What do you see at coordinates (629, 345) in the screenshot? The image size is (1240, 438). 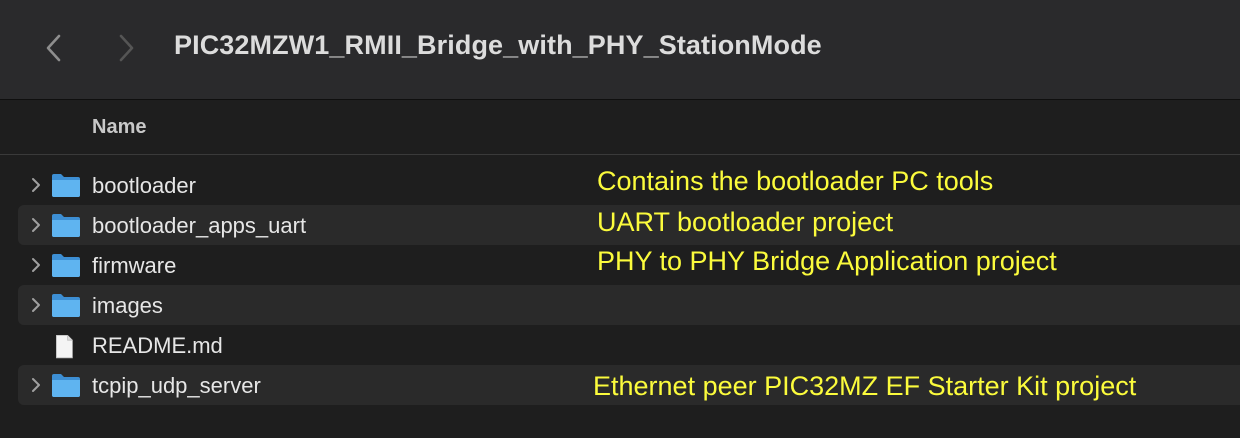 I see `list-item-readme: README.md` at bounding box center [629, 345].